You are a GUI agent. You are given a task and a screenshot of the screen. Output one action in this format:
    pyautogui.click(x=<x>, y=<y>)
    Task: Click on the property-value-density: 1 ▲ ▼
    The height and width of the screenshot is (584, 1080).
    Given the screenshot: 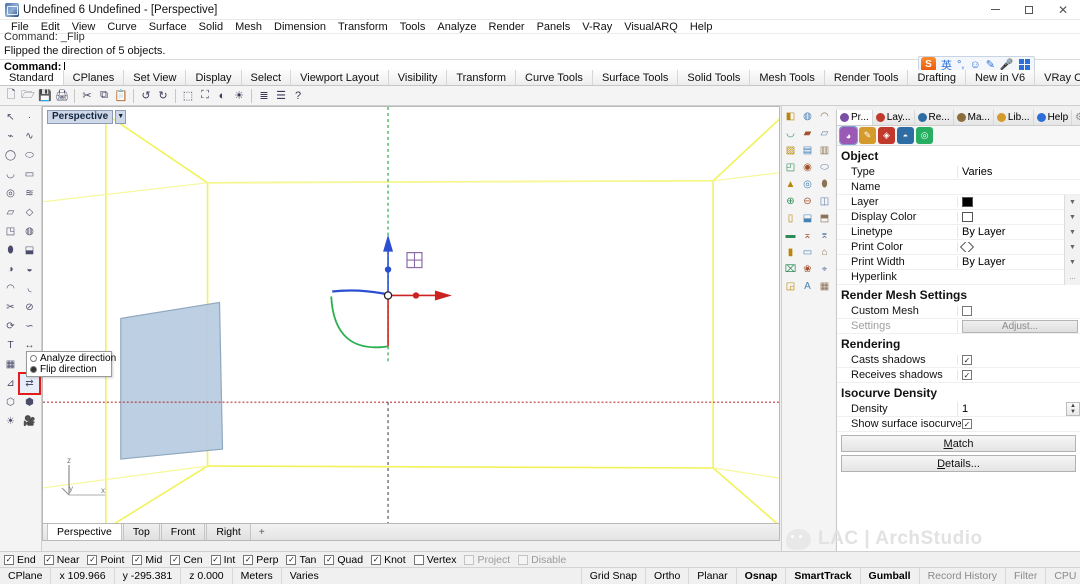 What is the action you would take?
    pyautogui.click(x=1018, y=409)
    